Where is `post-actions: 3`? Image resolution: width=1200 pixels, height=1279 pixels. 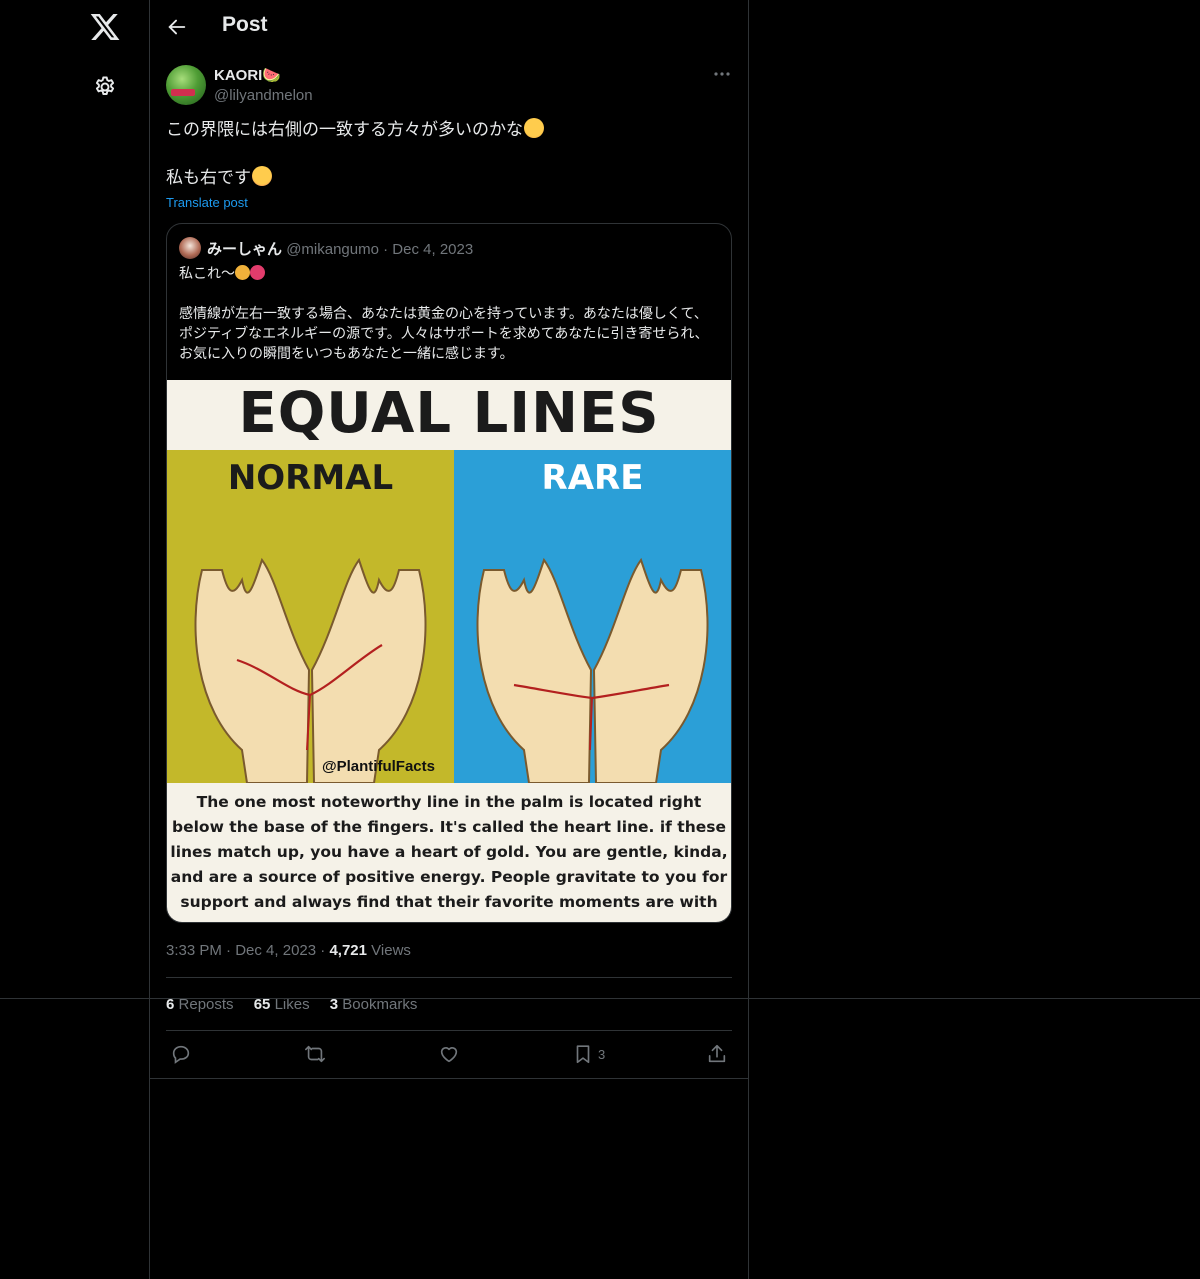 post-actions: 3 is located at coordinates (449, 1055).